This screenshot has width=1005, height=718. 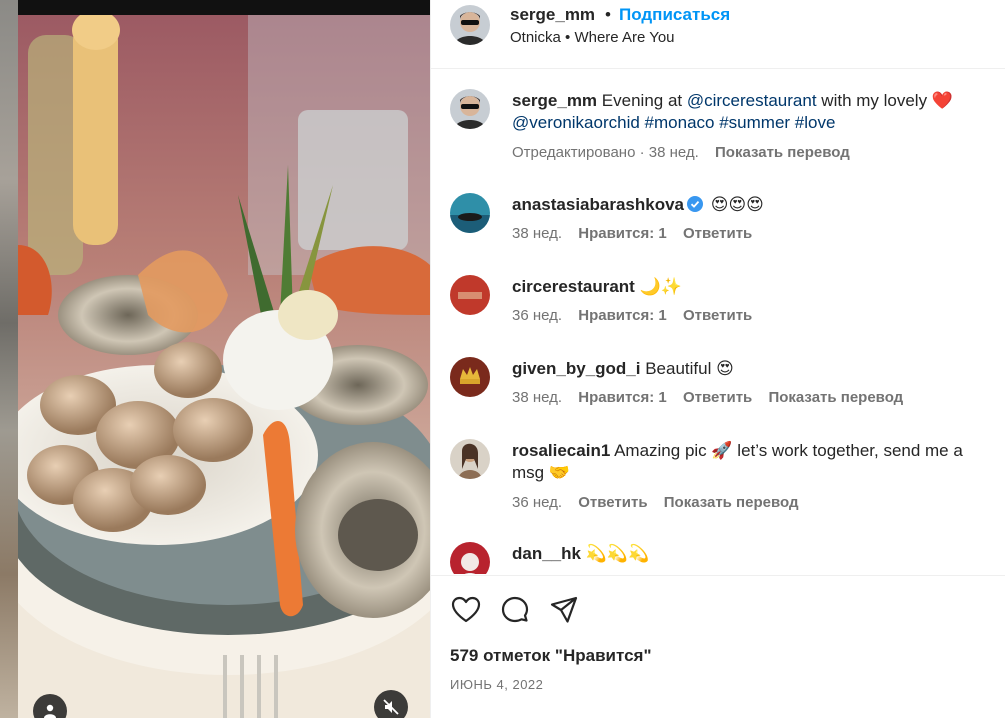 What do you see at coordinates (752, 100) in the screenshot?
I see `caption-mention-circerestaurant: @circerestaurant` at bounding box center [752, 100].